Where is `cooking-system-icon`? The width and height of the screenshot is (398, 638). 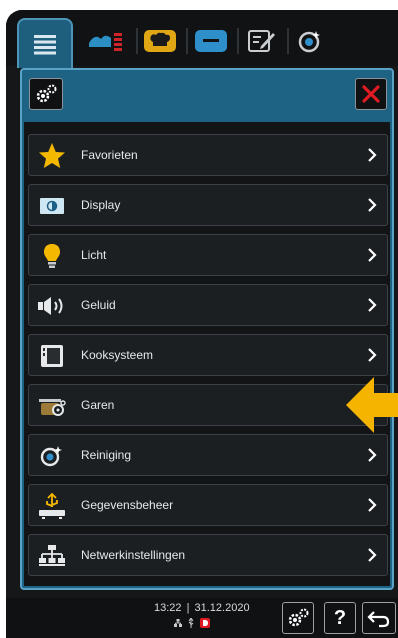 cooking-system-icon is located at coordinates (52, 356).